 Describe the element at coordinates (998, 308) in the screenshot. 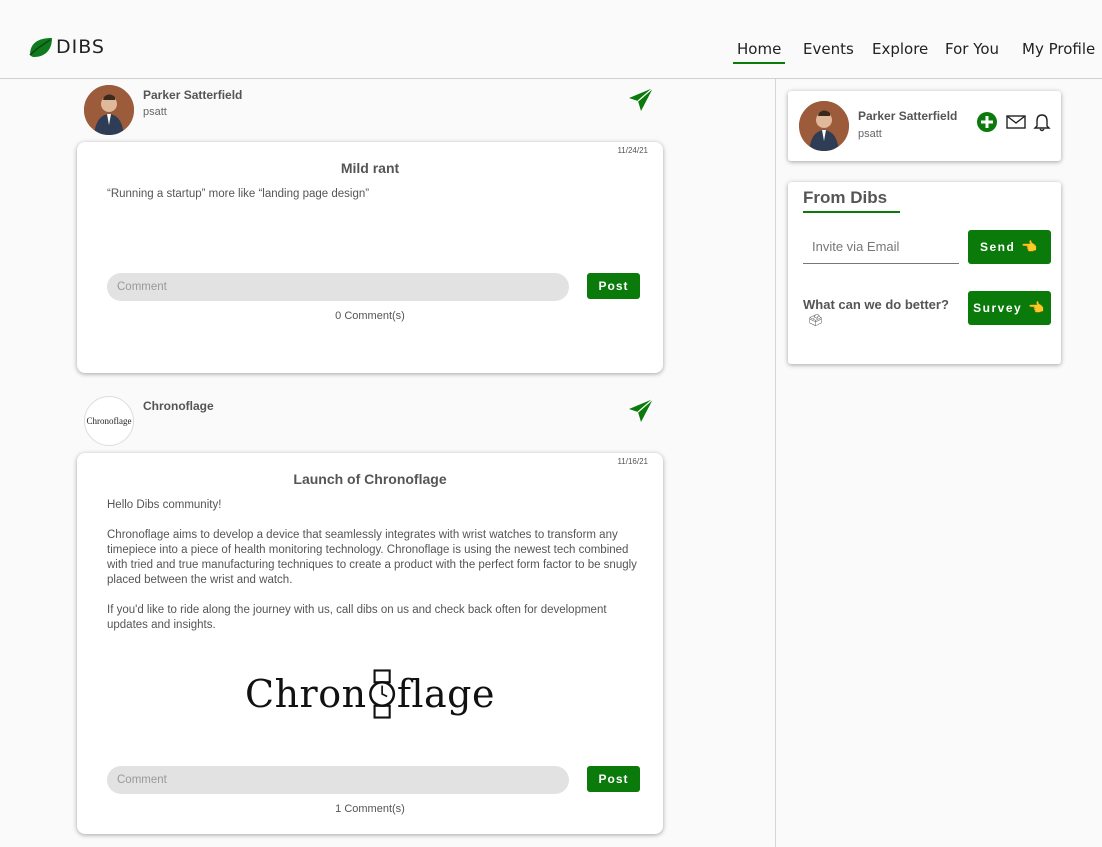

I see `survey-label: Survey` at that location.